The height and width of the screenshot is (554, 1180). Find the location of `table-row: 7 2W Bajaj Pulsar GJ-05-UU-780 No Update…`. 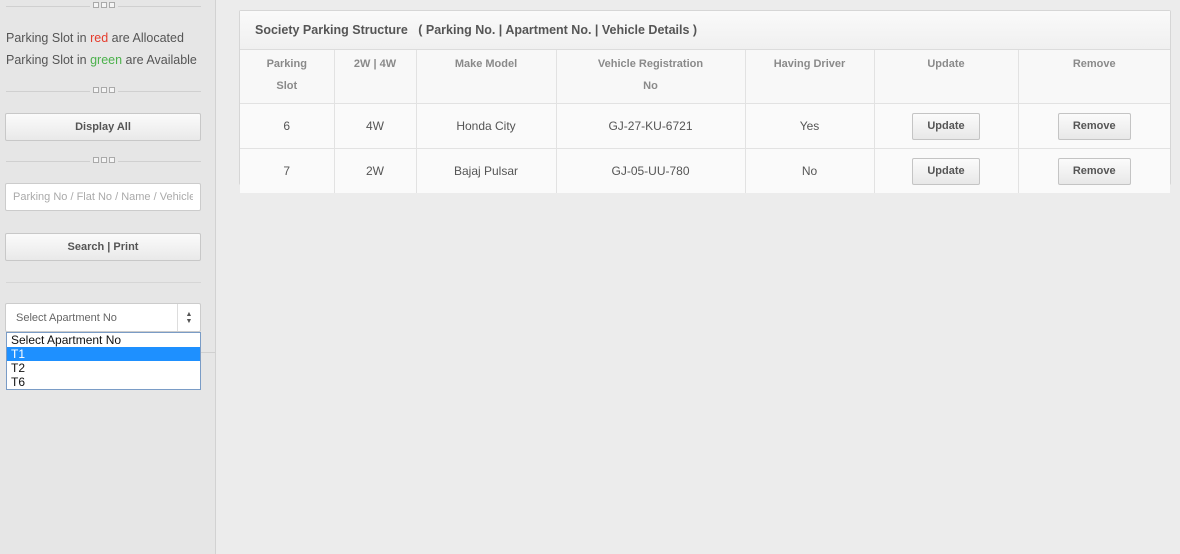

table-row: 7 2W Bajaj Pulsar GJ-05-UU-780 No Update… is located at coordinates (705, 170).